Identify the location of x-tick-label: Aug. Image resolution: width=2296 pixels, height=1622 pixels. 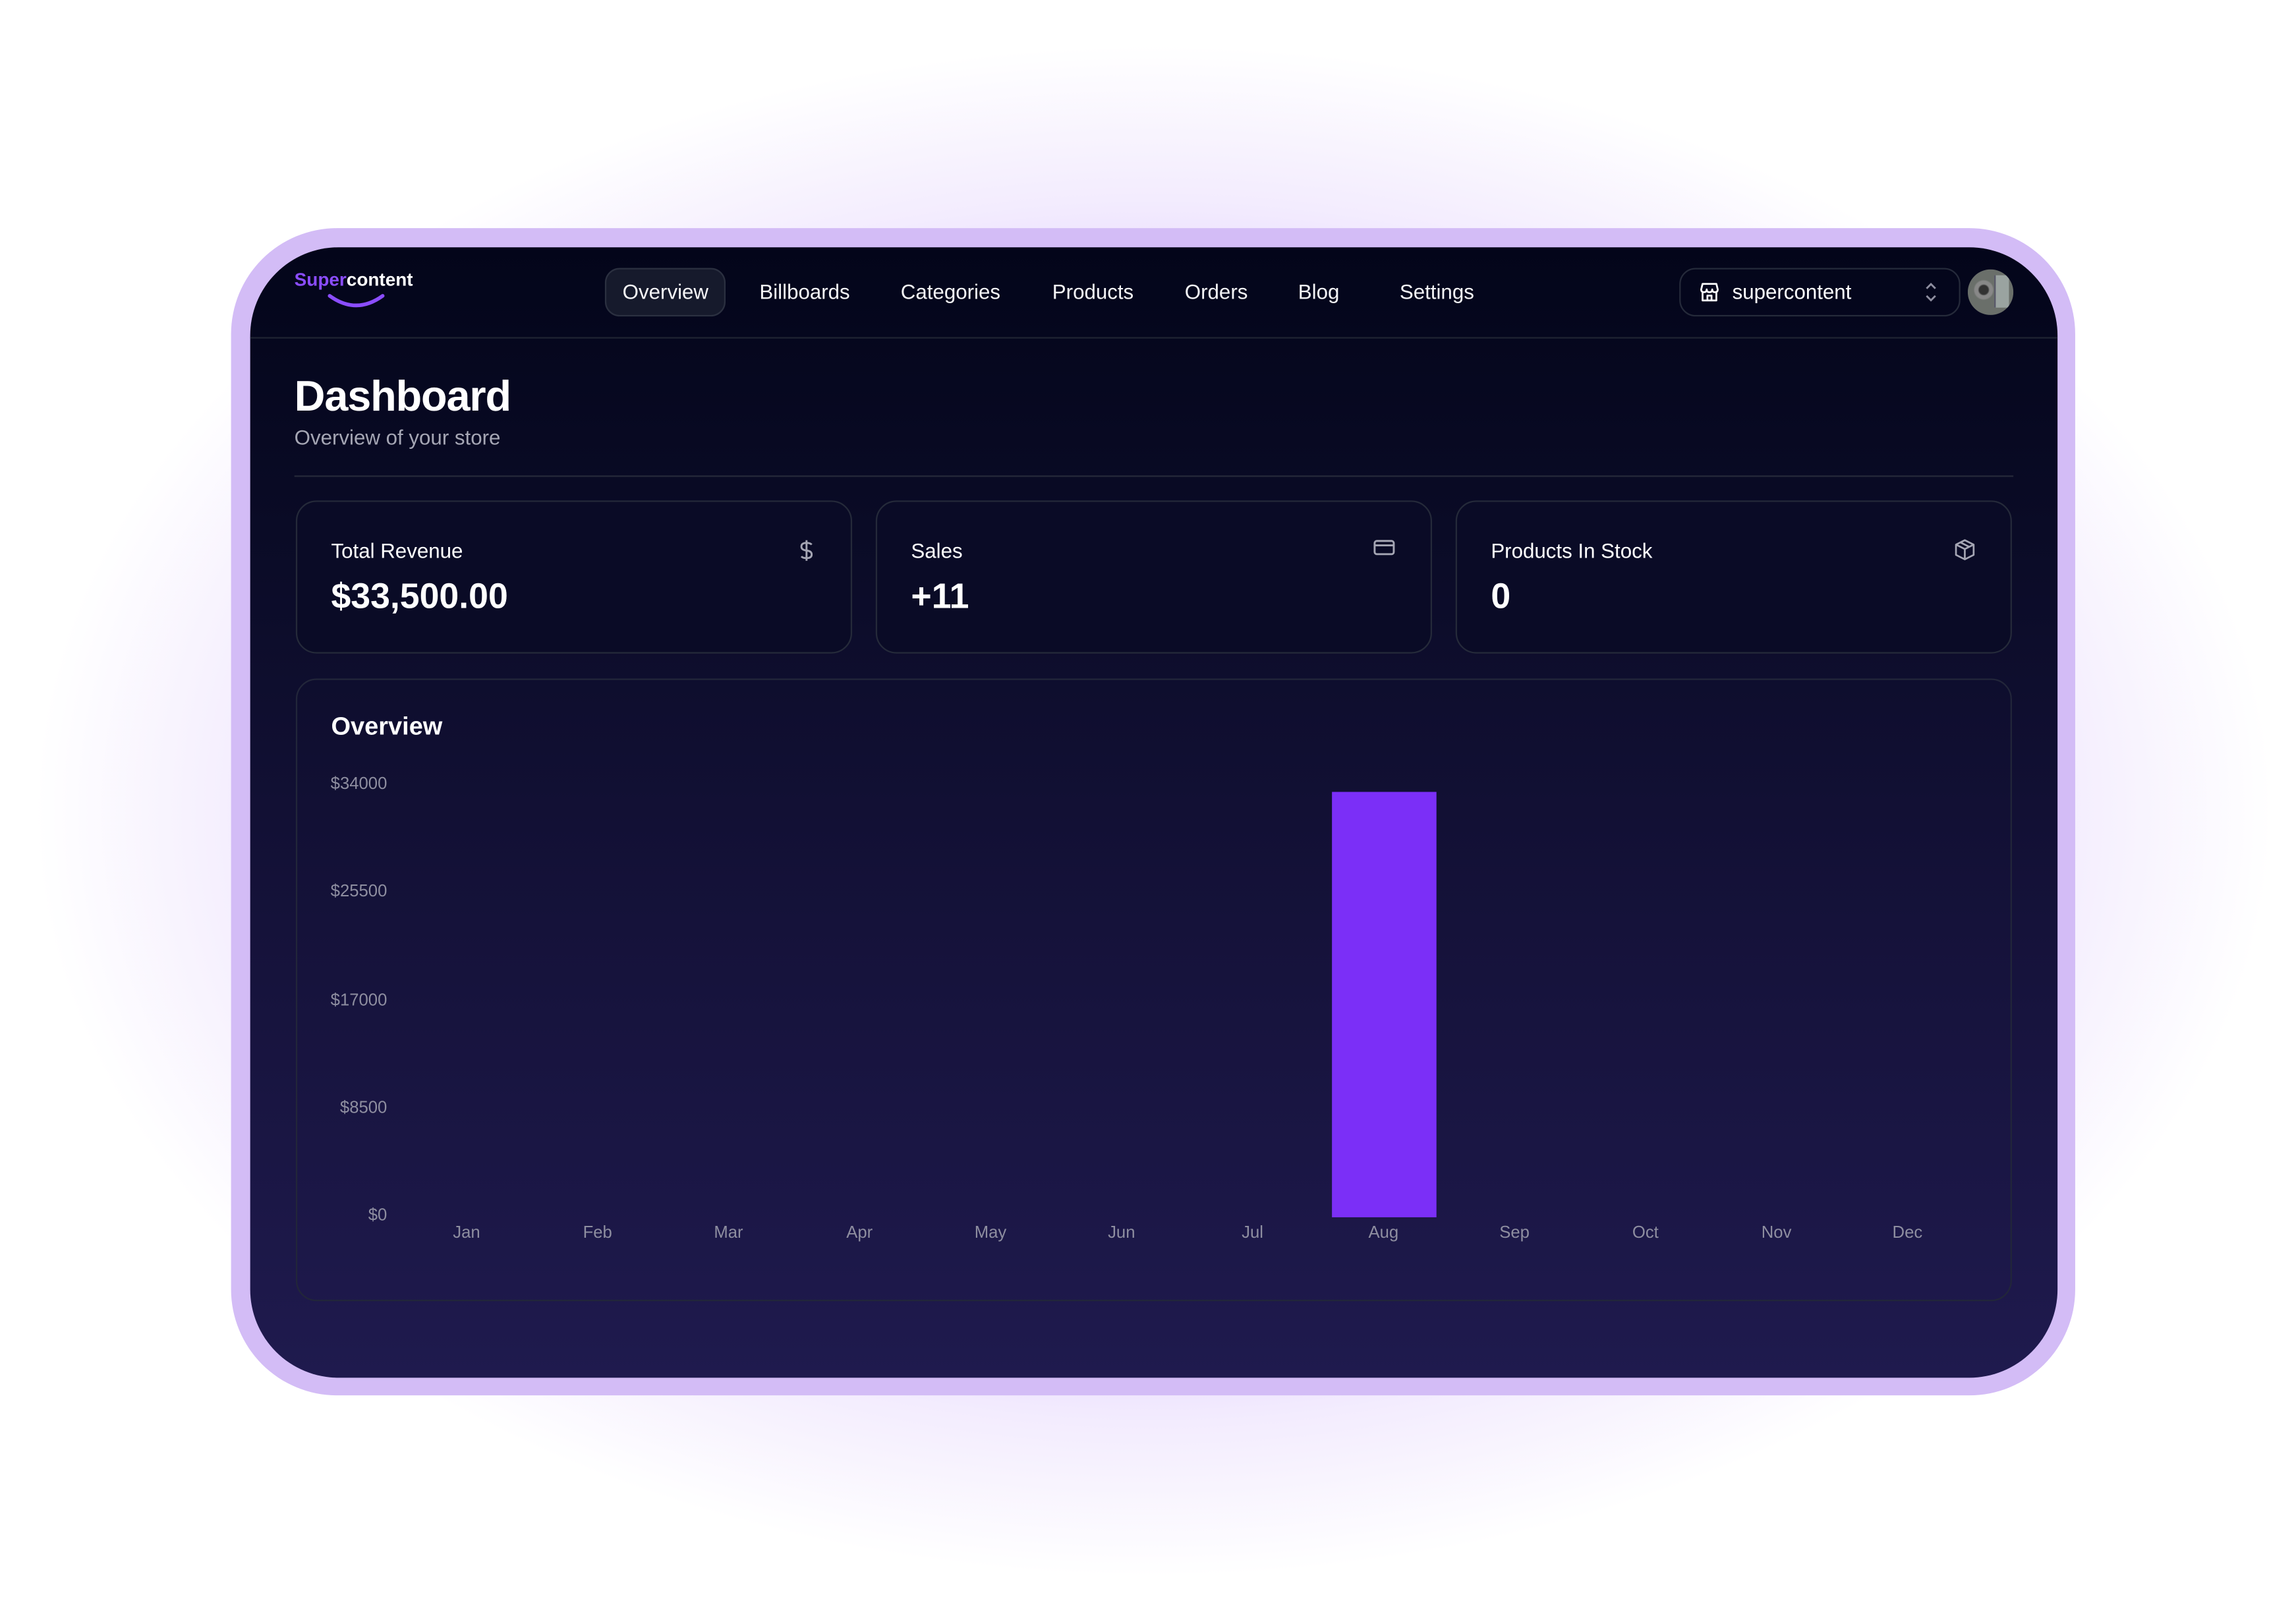
(1383, 1233).